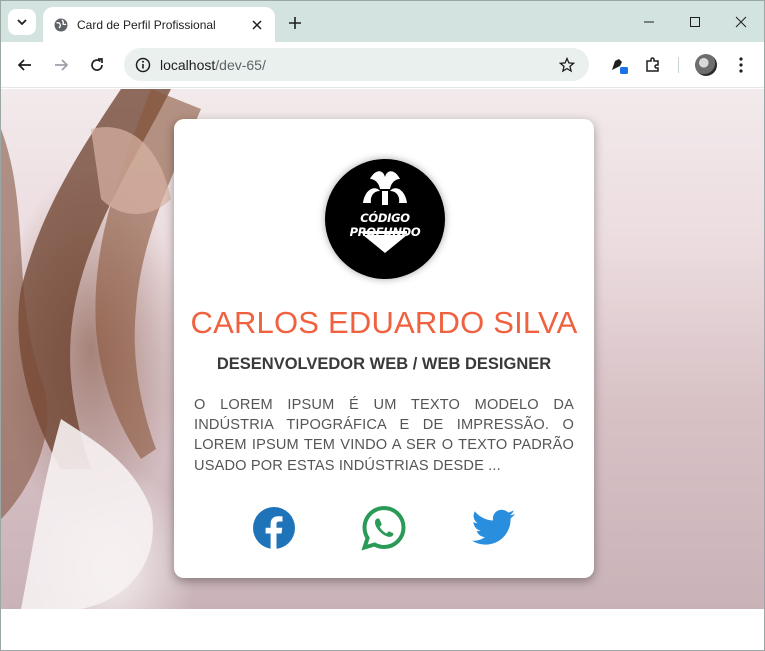  I want to click on twitter-icon, so click(493, 527).